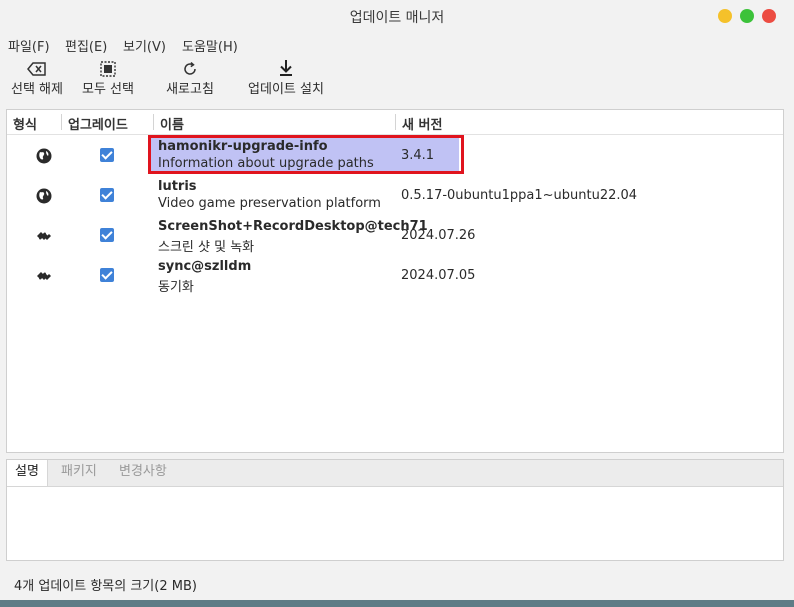 This screenshot has width=794, height=607. I want to click on update-name: sync@szlldm, so click(205, 266).